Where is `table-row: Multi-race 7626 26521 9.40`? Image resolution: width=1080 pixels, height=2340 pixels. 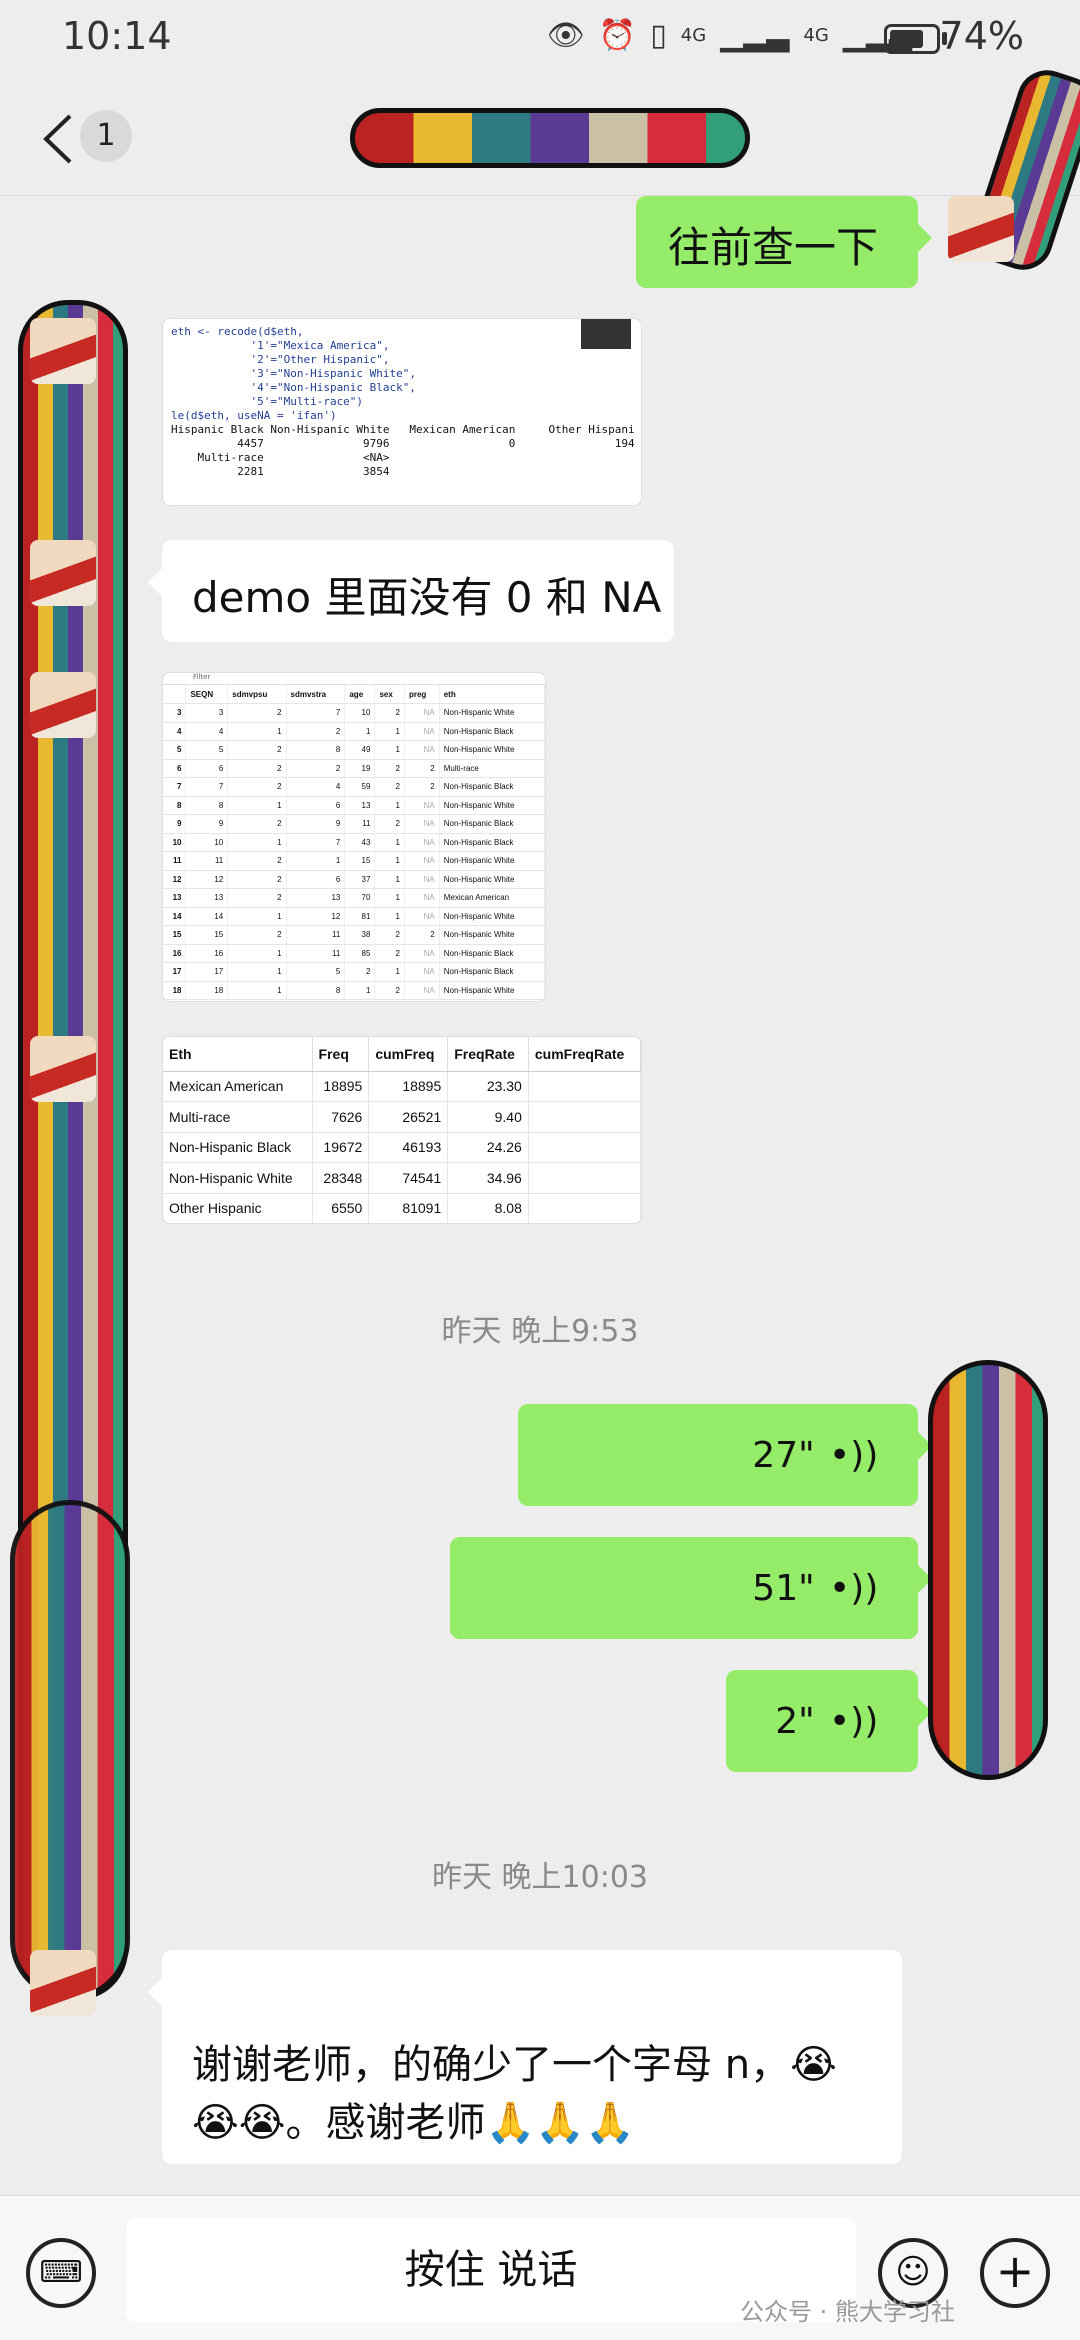
table-row: Multi-race 7626 26521 9.40 is located at coordinates (402, 1117).